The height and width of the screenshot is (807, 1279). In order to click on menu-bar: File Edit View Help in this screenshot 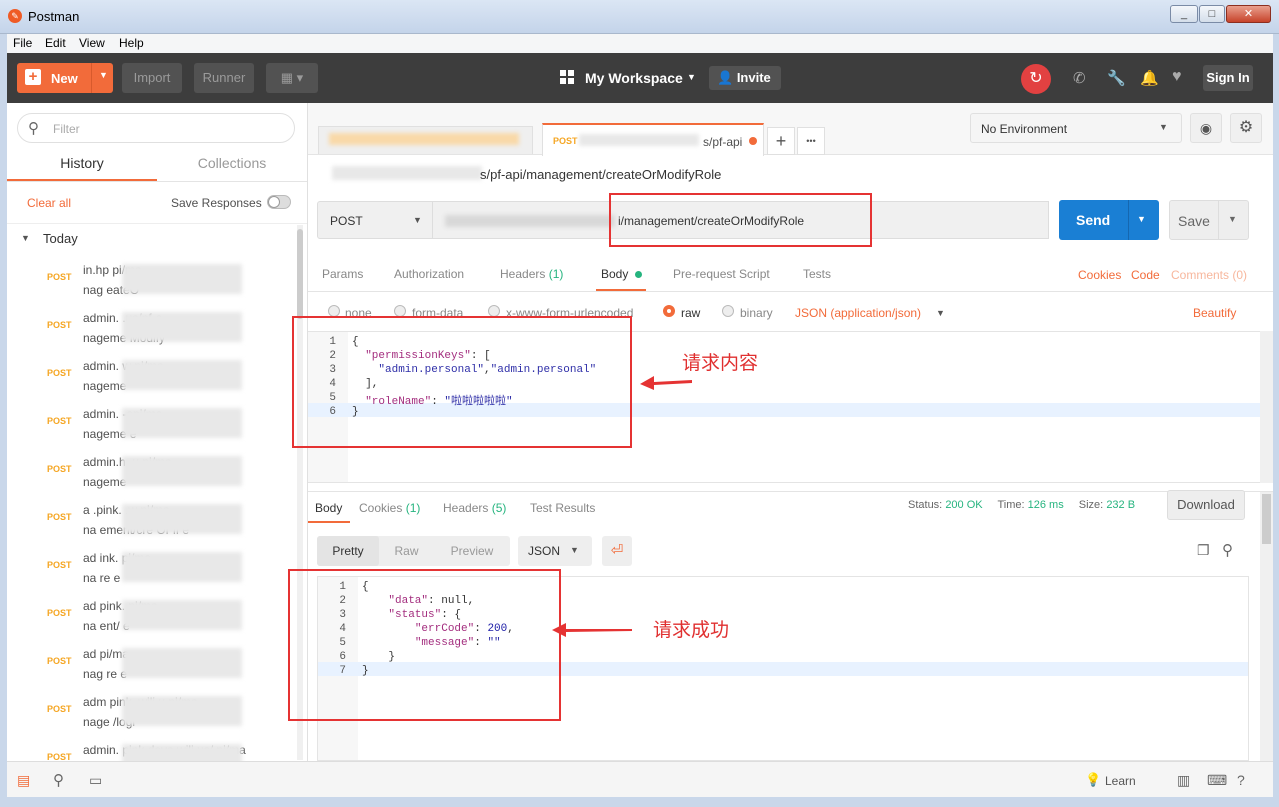, I will do `click(640, 43)`.